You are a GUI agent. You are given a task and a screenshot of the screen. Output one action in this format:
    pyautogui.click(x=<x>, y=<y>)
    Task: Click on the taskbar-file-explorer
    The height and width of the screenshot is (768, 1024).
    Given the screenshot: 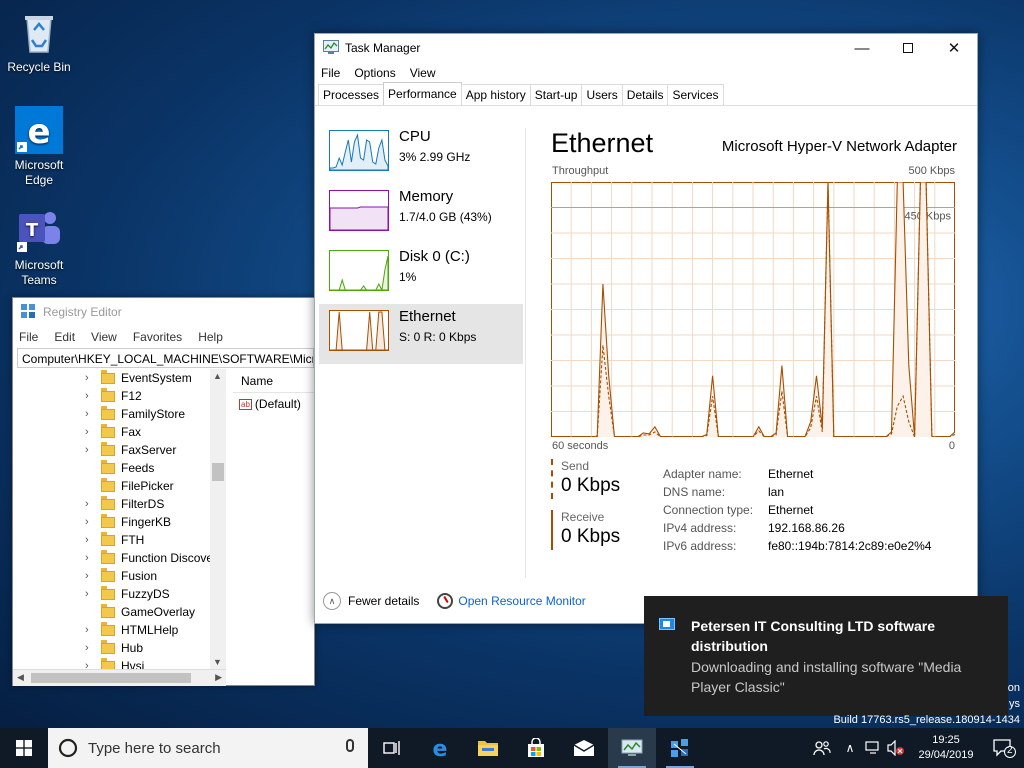 What is the action you would take?
    pyautogui.click(x=488, y=748)
    